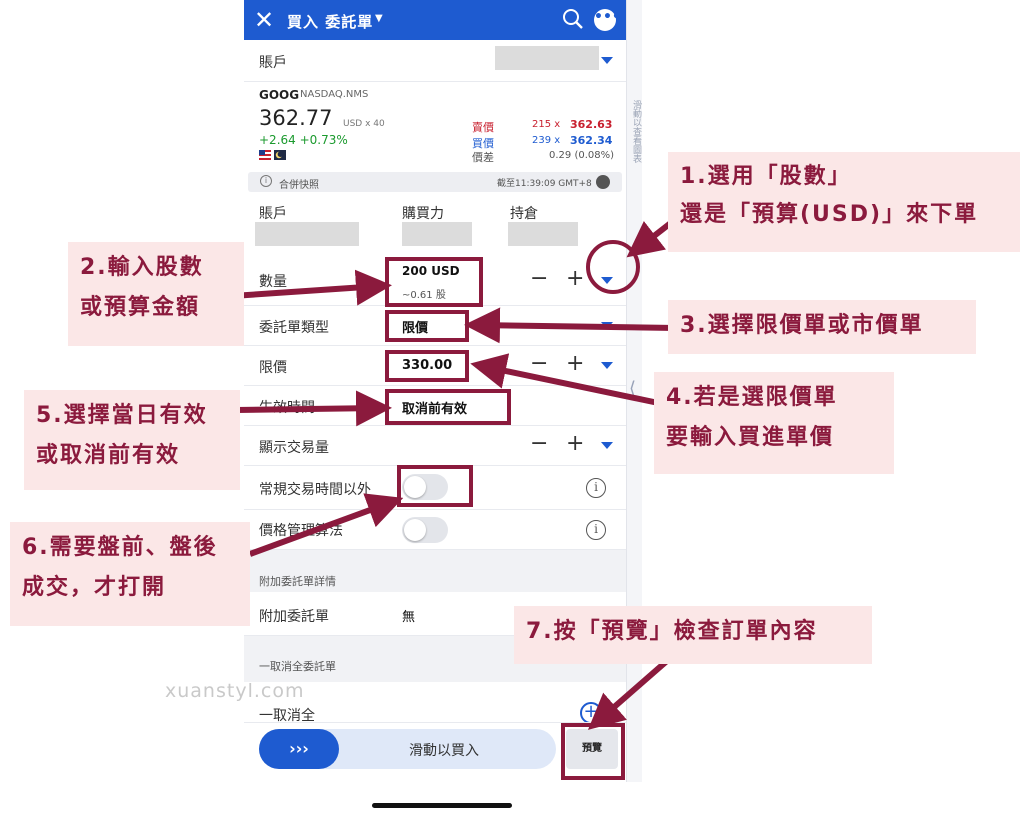 This screenshot has width=1024, height=817. I want to click on annotation-1-line2: 還是「預算(USD)」來下單, so click(829, 214).